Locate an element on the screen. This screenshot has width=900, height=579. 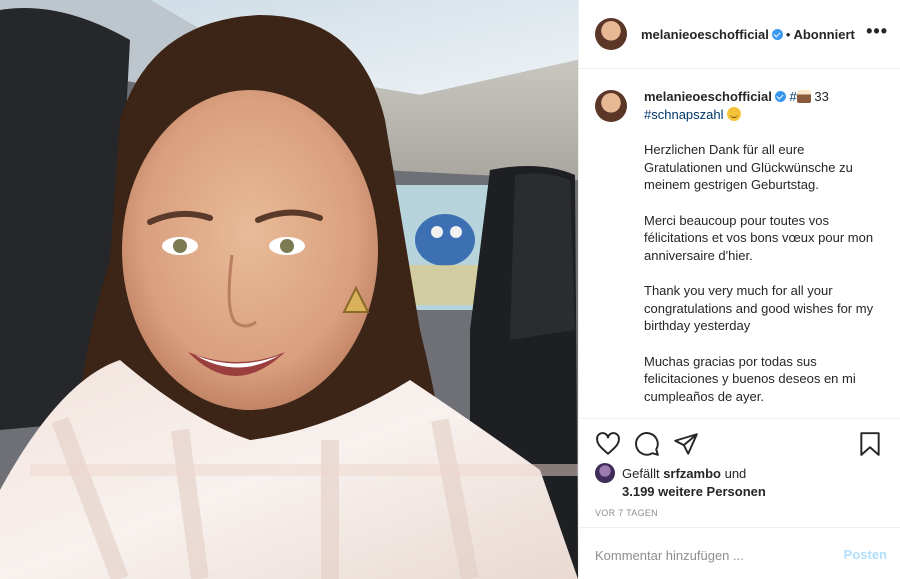
comment-bar: Posten is located at coordinates (739, 553).